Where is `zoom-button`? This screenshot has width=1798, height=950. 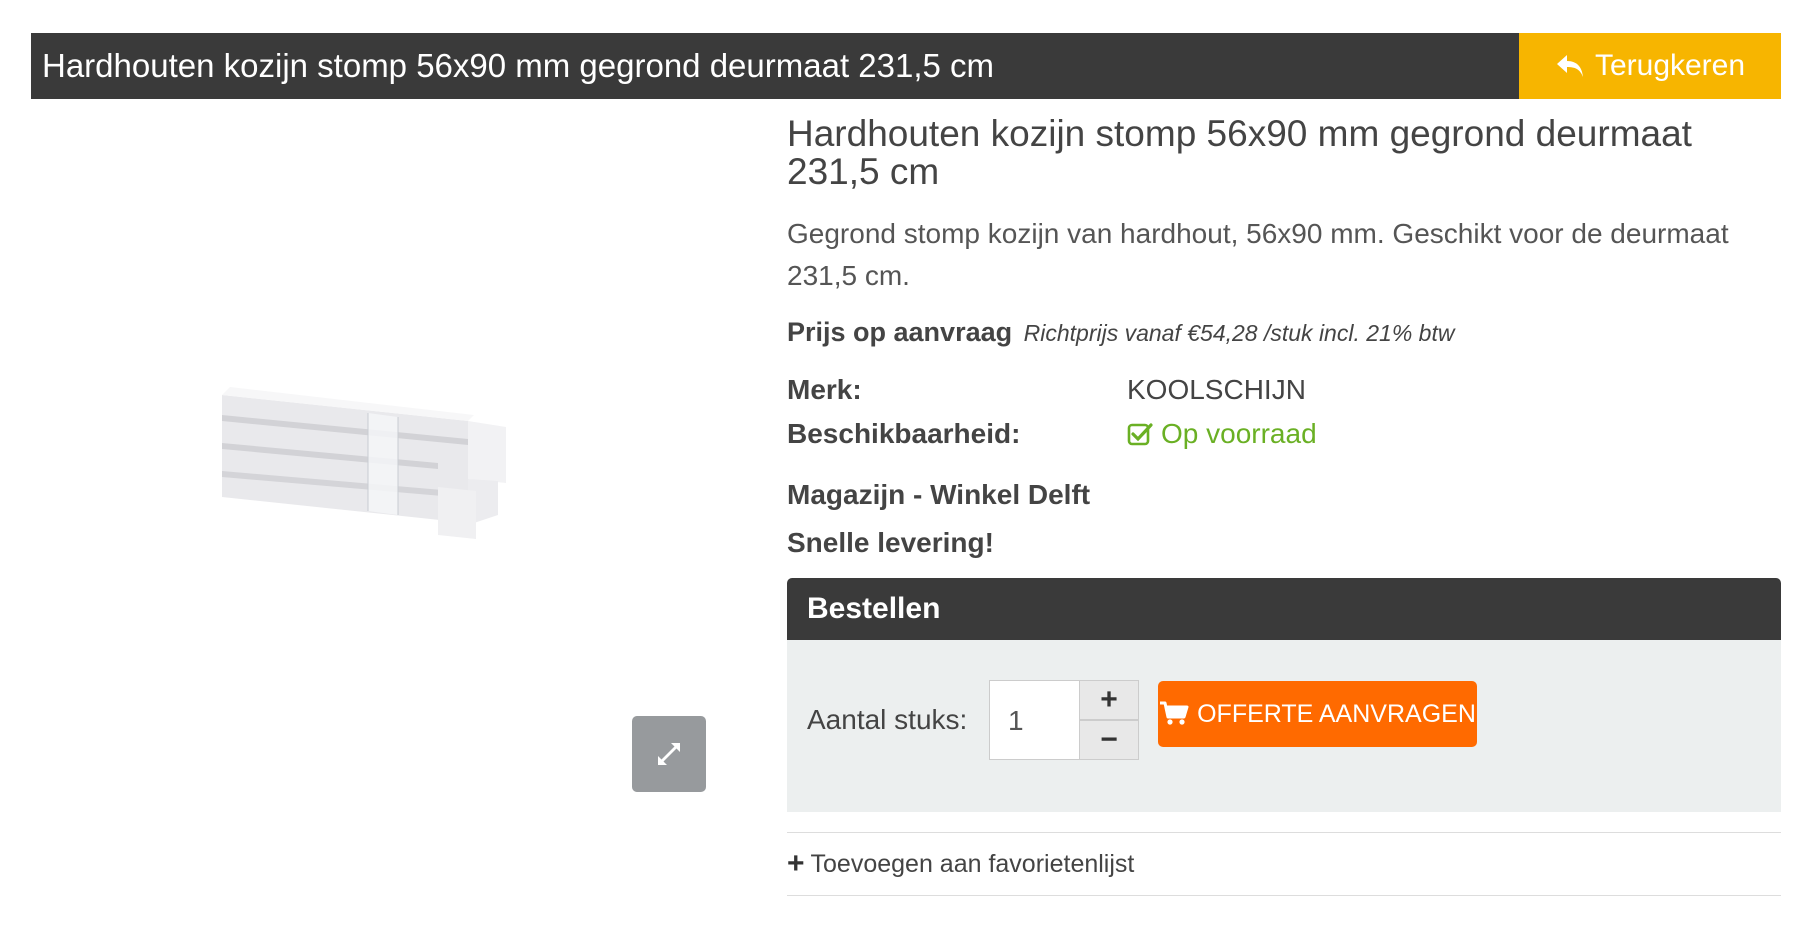 zoom-button is located at coordinates (669, 754).